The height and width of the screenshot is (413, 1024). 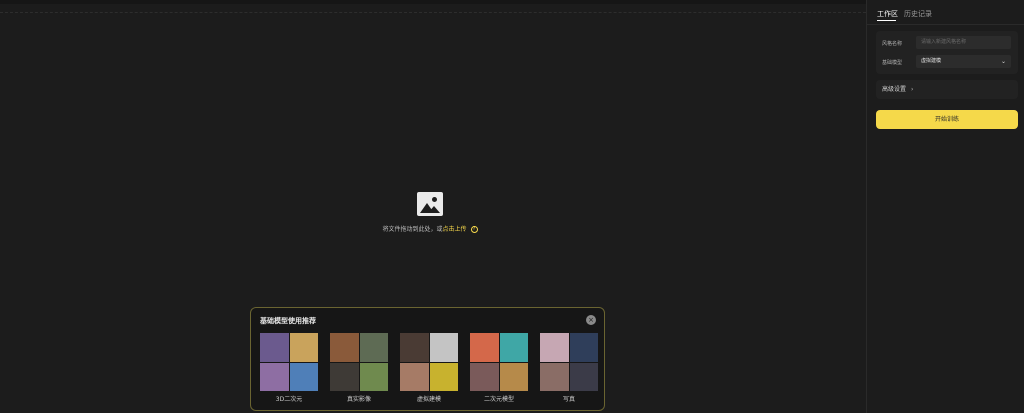 What do you see at coordinates (894, 89) in the screenshot?
I see `advanced-settings-label: 高级设置` at bounding box center [894, 89].